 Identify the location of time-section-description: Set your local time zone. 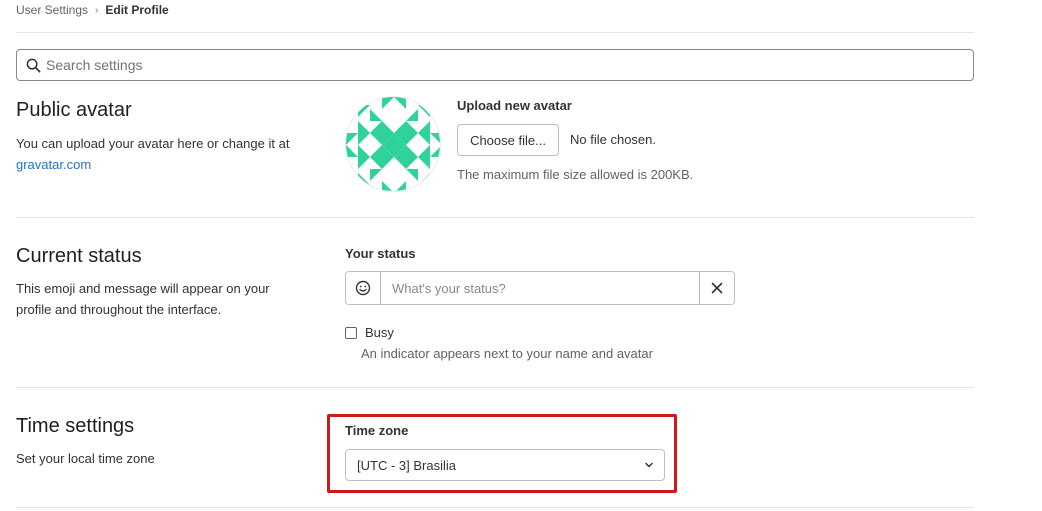
(85, 458).